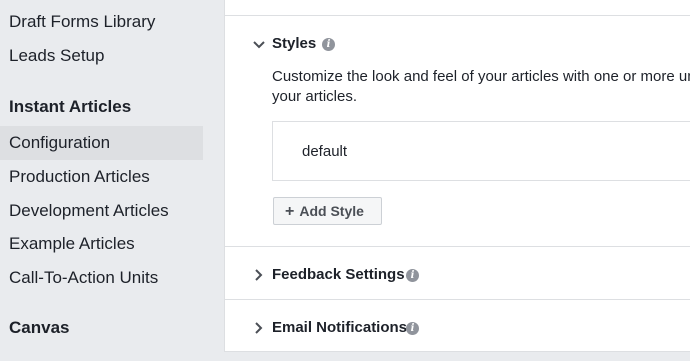 The height and width of the screenshot is (361, 690). Describe the element at coordinates (101, 177) in the screenshot. I see `sidebar-item-production-articles: Production Articles` at that location.